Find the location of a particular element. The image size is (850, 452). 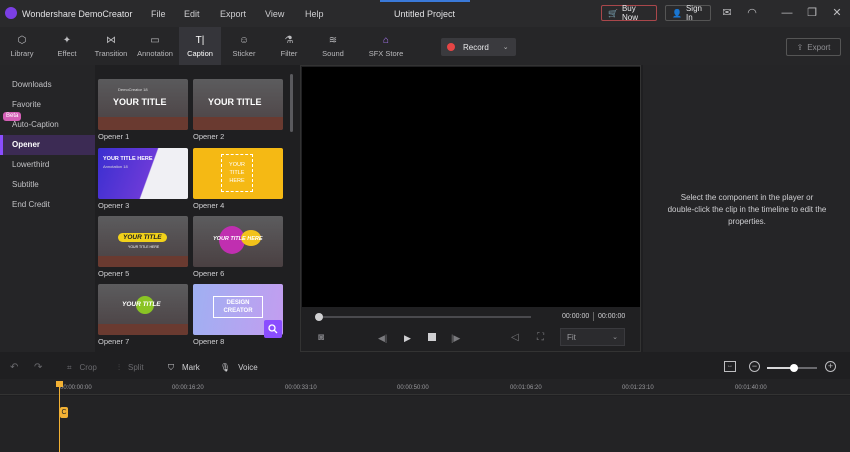

crop-icon: ⌗ is located at coordinates (69, 367).